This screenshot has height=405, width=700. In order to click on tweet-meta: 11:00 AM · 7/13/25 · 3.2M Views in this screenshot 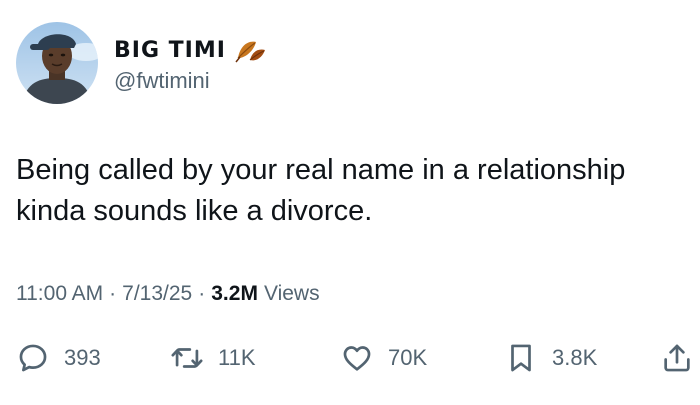, I will do `click(168, 294)`.